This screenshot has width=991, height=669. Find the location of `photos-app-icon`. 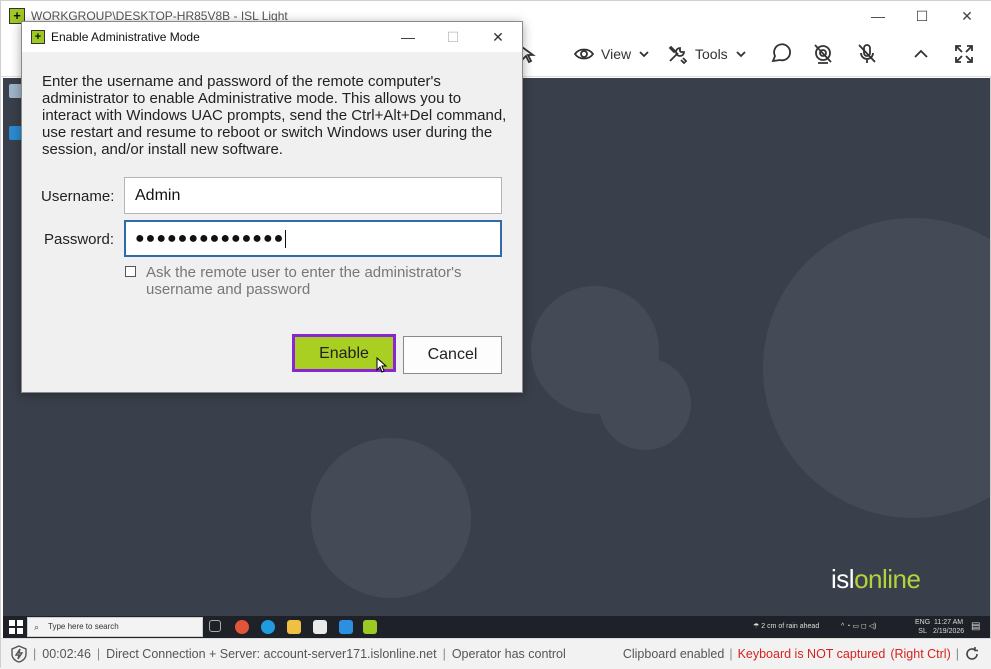

photos-app-icon is located at coordinates (242, 627).